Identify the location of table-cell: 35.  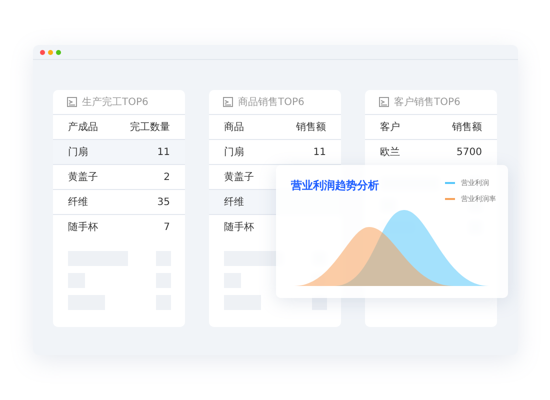
(163, 202).